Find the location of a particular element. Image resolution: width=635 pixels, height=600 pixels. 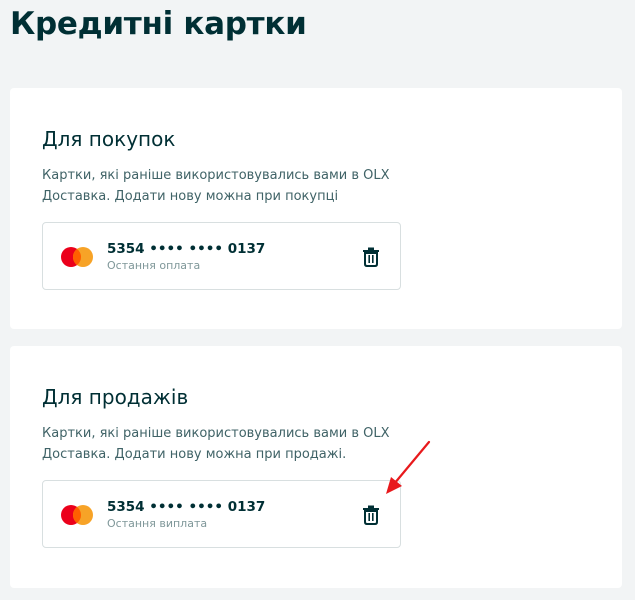

card-last-payment-label: Остання оплата is located at coordinates (154, 265).